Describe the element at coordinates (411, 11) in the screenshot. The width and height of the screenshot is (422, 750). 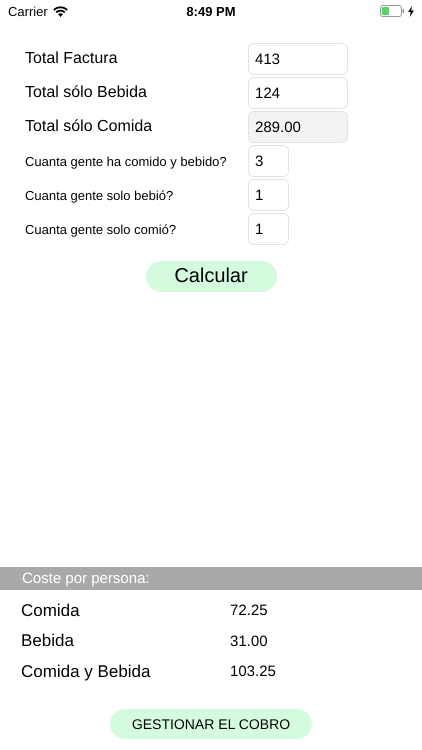
I see `charging-bolt-icon` at that location.